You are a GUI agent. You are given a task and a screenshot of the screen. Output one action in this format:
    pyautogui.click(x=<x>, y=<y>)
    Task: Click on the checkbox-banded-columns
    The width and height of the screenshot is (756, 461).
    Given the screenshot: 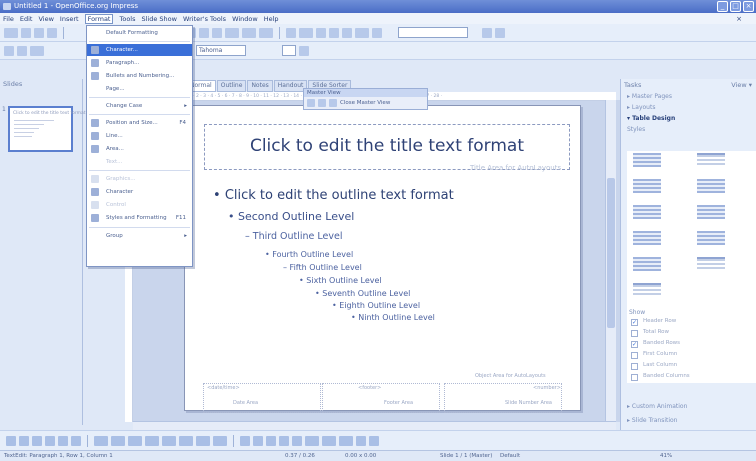 What is the action you would take?
    pyautogui.click(x=634, y=377)
    